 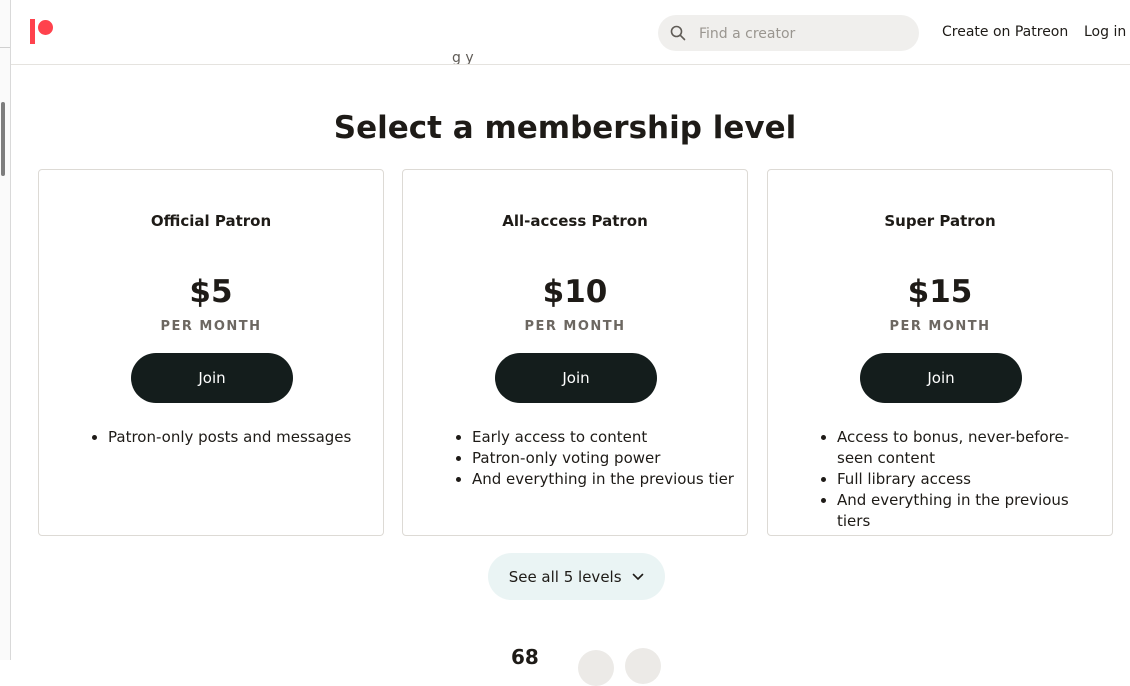 What do you see at coordinates (940, 292) in the screenshot?
I see `tier-price: $15` at bounding box center [940, 292].